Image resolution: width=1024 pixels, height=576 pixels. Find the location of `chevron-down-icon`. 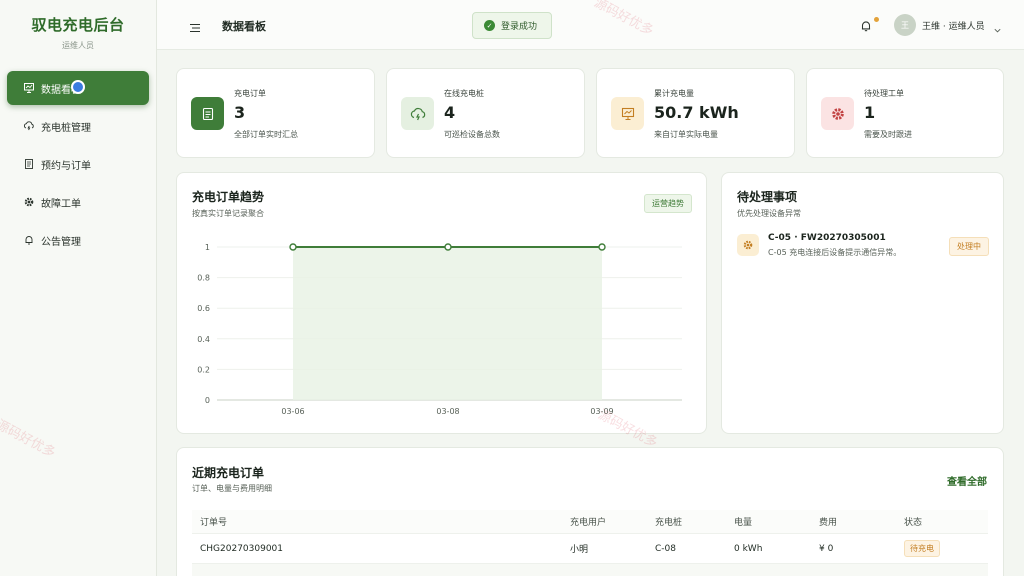

chevron-down-icon is located at coordinates (997, 26).